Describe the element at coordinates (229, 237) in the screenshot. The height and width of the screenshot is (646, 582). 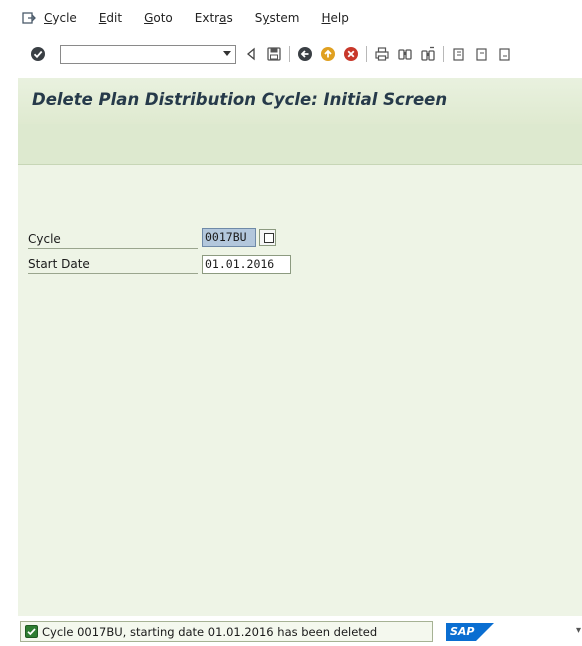
I see `cycle-input: 0017BU` at that location.